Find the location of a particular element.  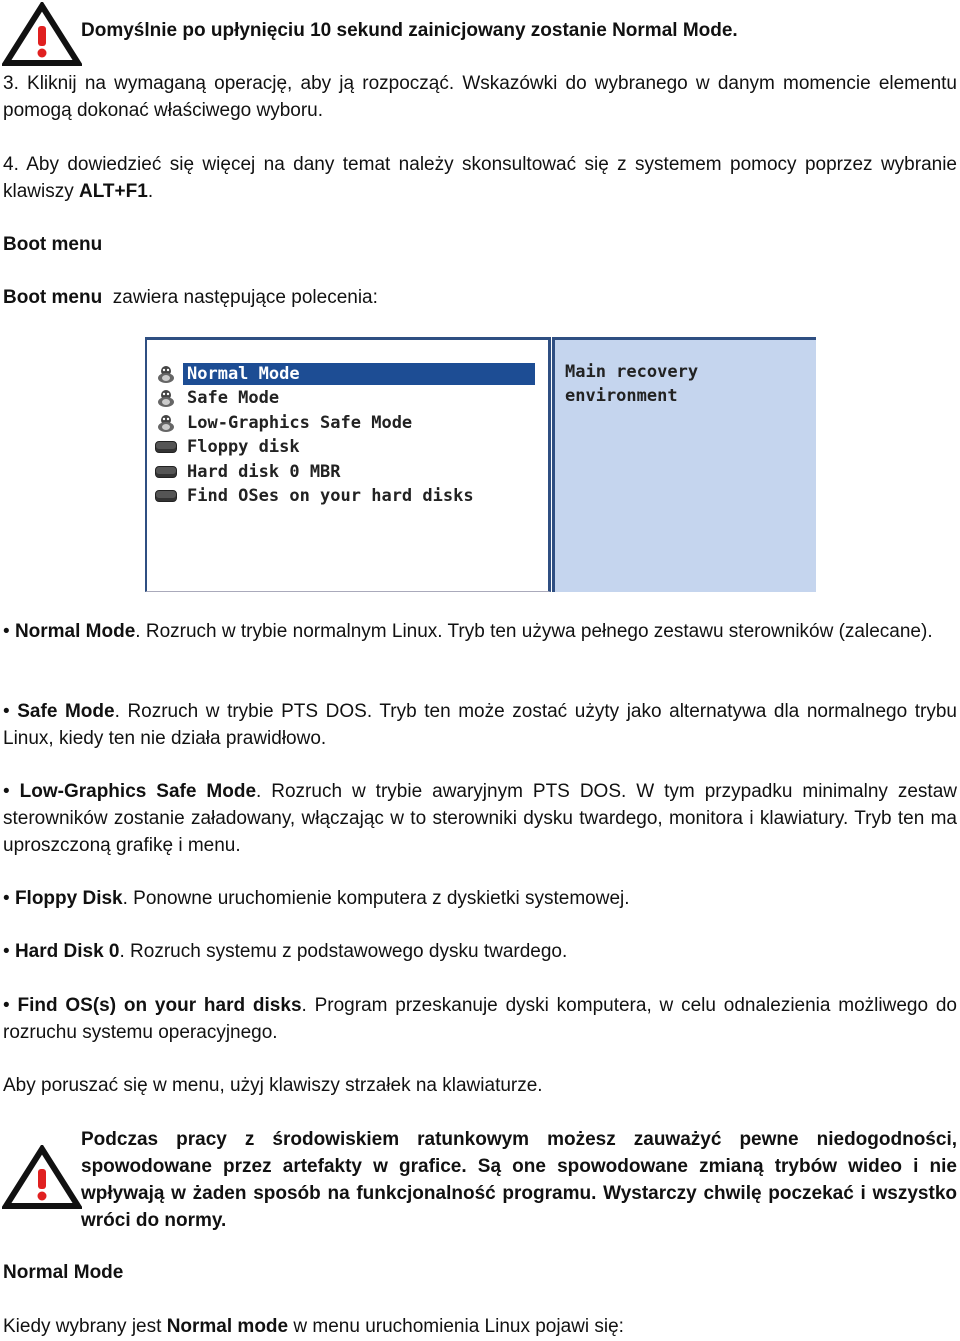

option-name: Find OS(s) on your hard disks is located at coordinates (159, 1005).